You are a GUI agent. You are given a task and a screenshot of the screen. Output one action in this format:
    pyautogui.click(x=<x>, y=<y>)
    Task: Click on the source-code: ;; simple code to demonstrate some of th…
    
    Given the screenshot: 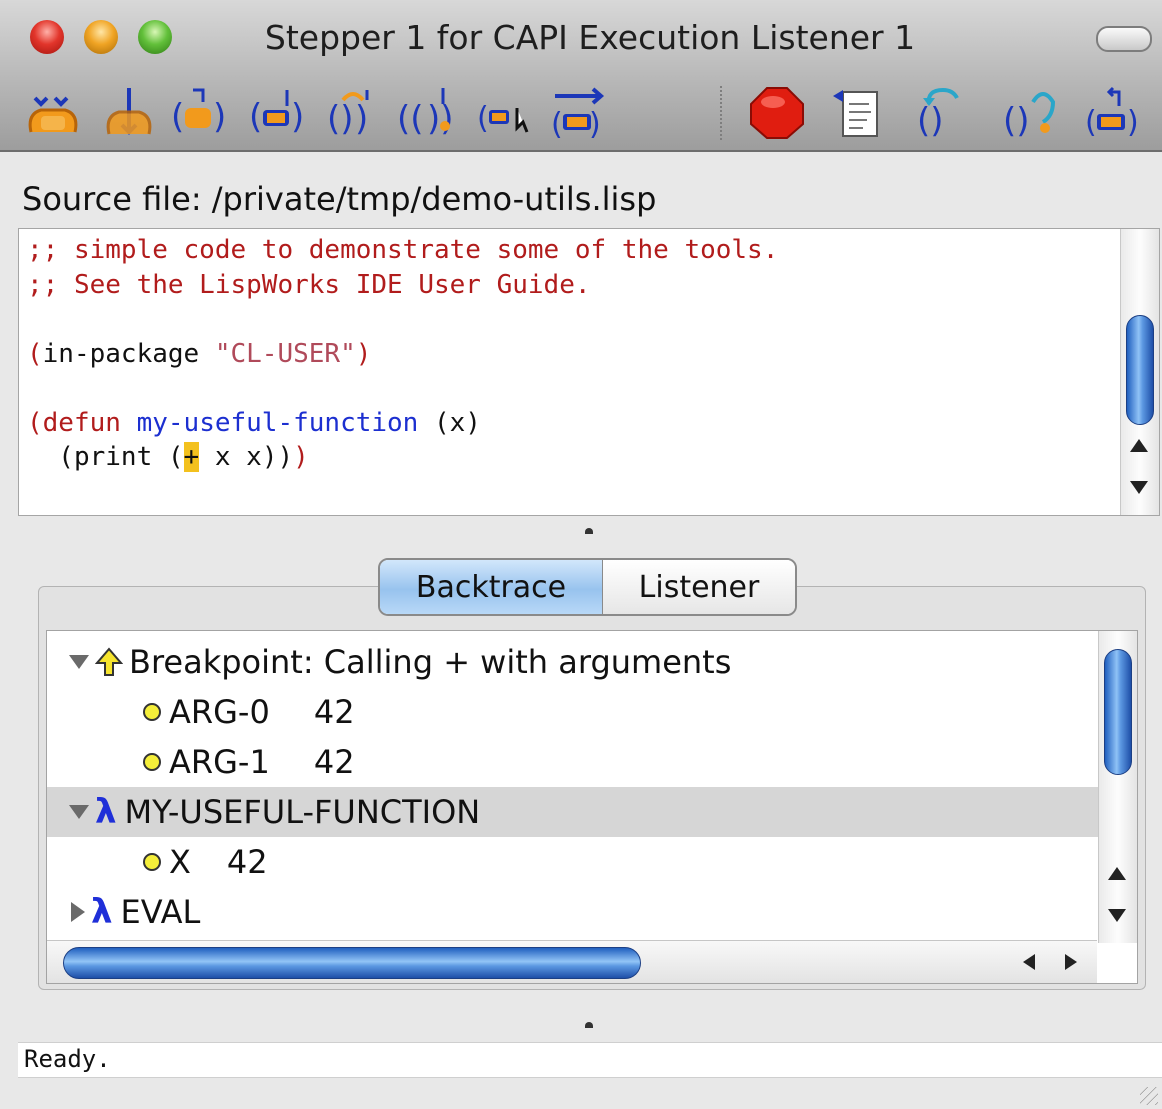 What is the action you would take?
    pyautogui.click(x=402, y=354)
    